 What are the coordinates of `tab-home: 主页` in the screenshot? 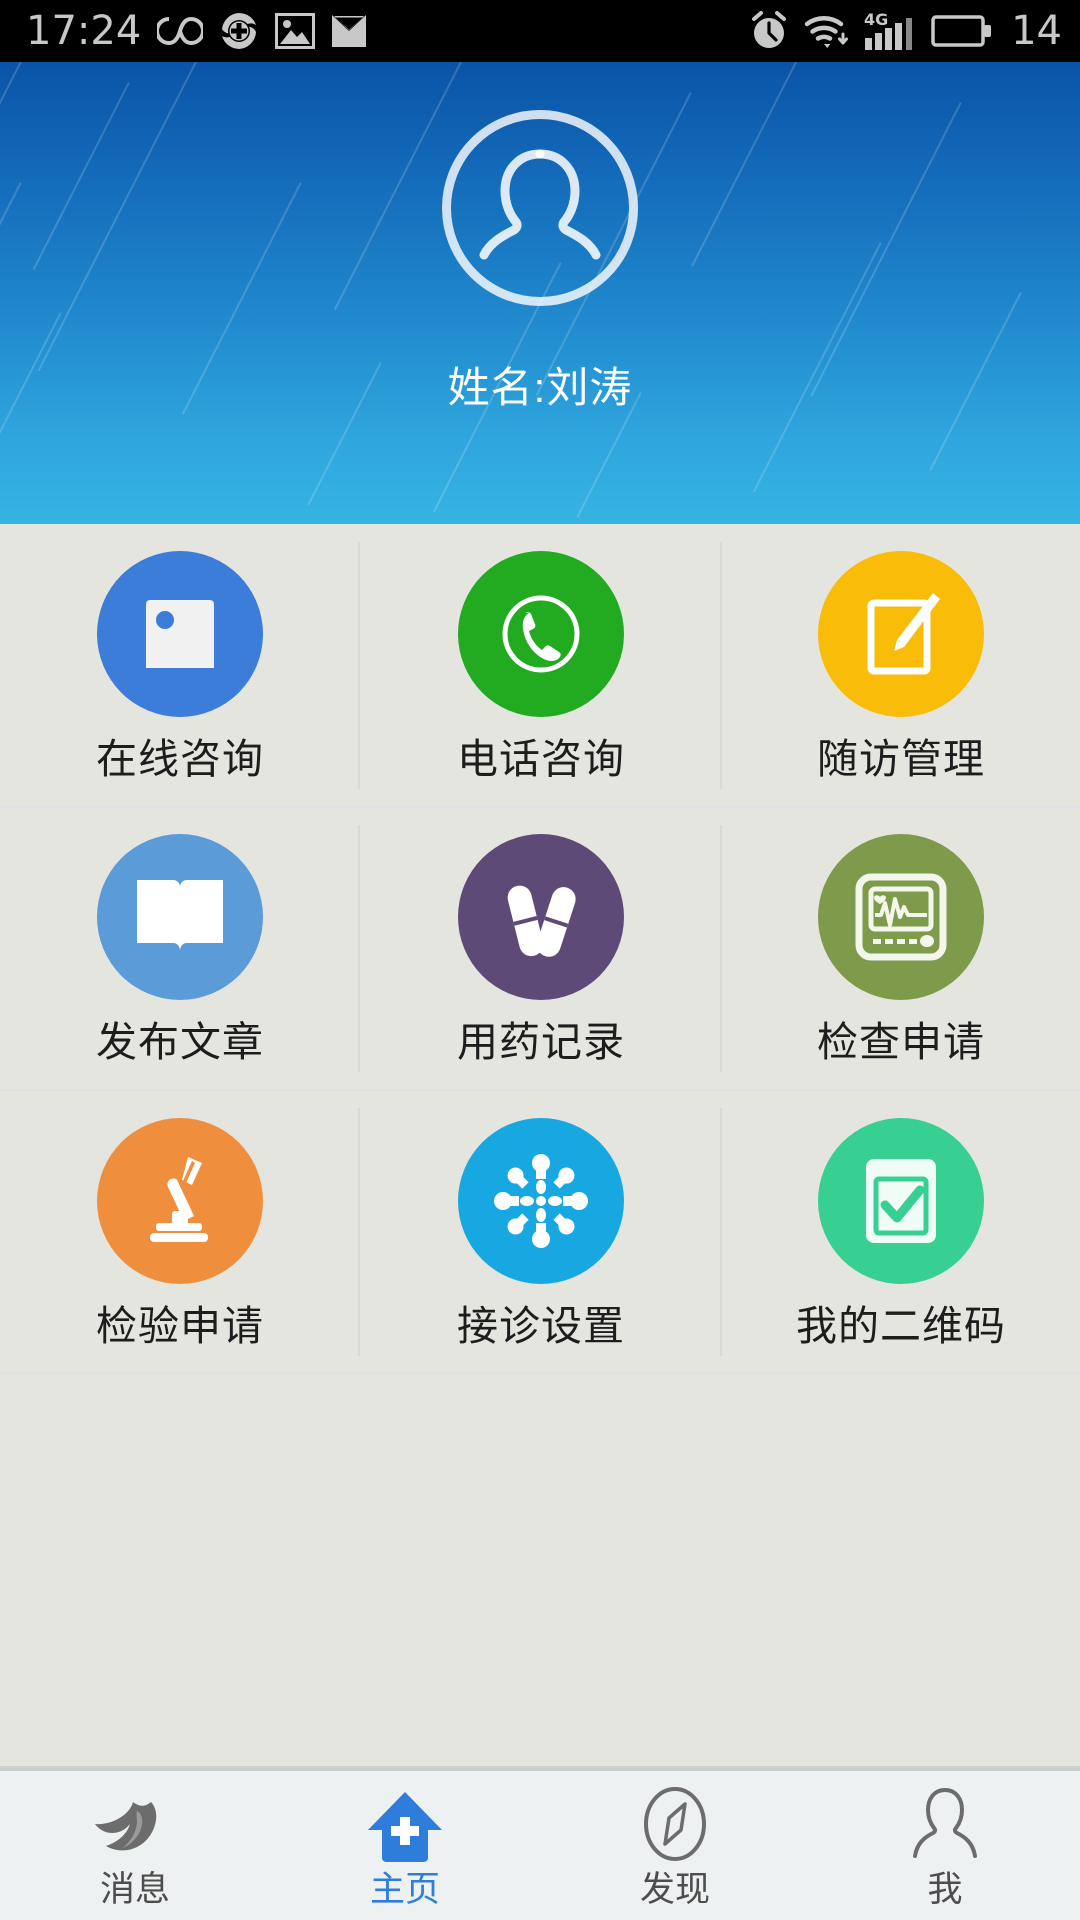 It's located at (405, 1845).